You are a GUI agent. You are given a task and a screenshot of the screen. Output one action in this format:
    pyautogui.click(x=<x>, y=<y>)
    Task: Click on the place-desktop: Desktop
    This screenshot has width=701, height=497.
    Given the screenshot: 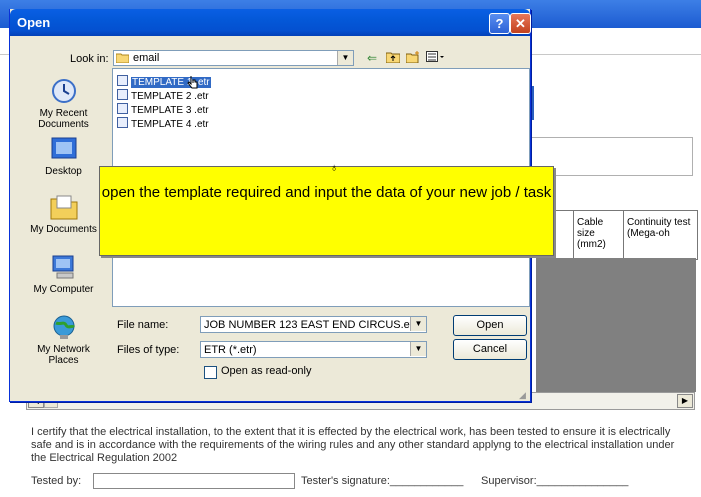 What is the action you would take?
    pyautogui.click(x=63, y=156)
    